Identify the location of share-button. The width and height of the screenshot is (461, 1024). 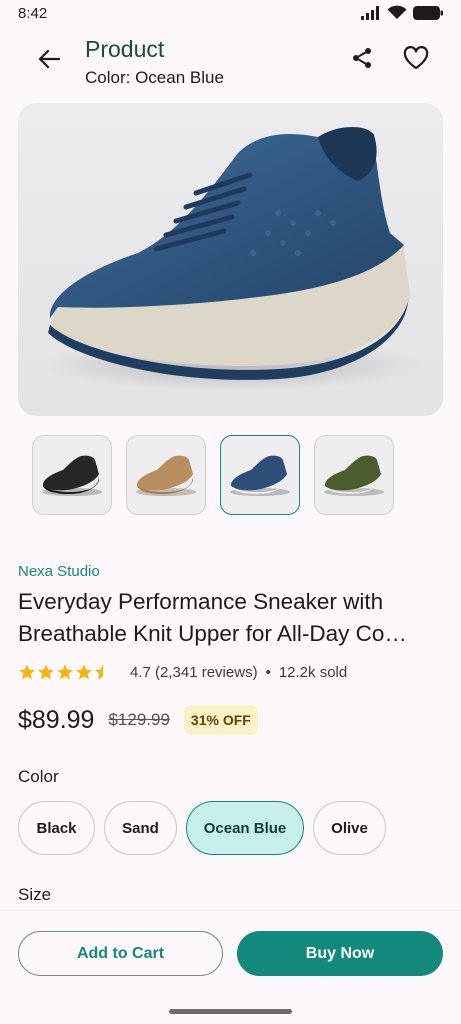
(362, 58).